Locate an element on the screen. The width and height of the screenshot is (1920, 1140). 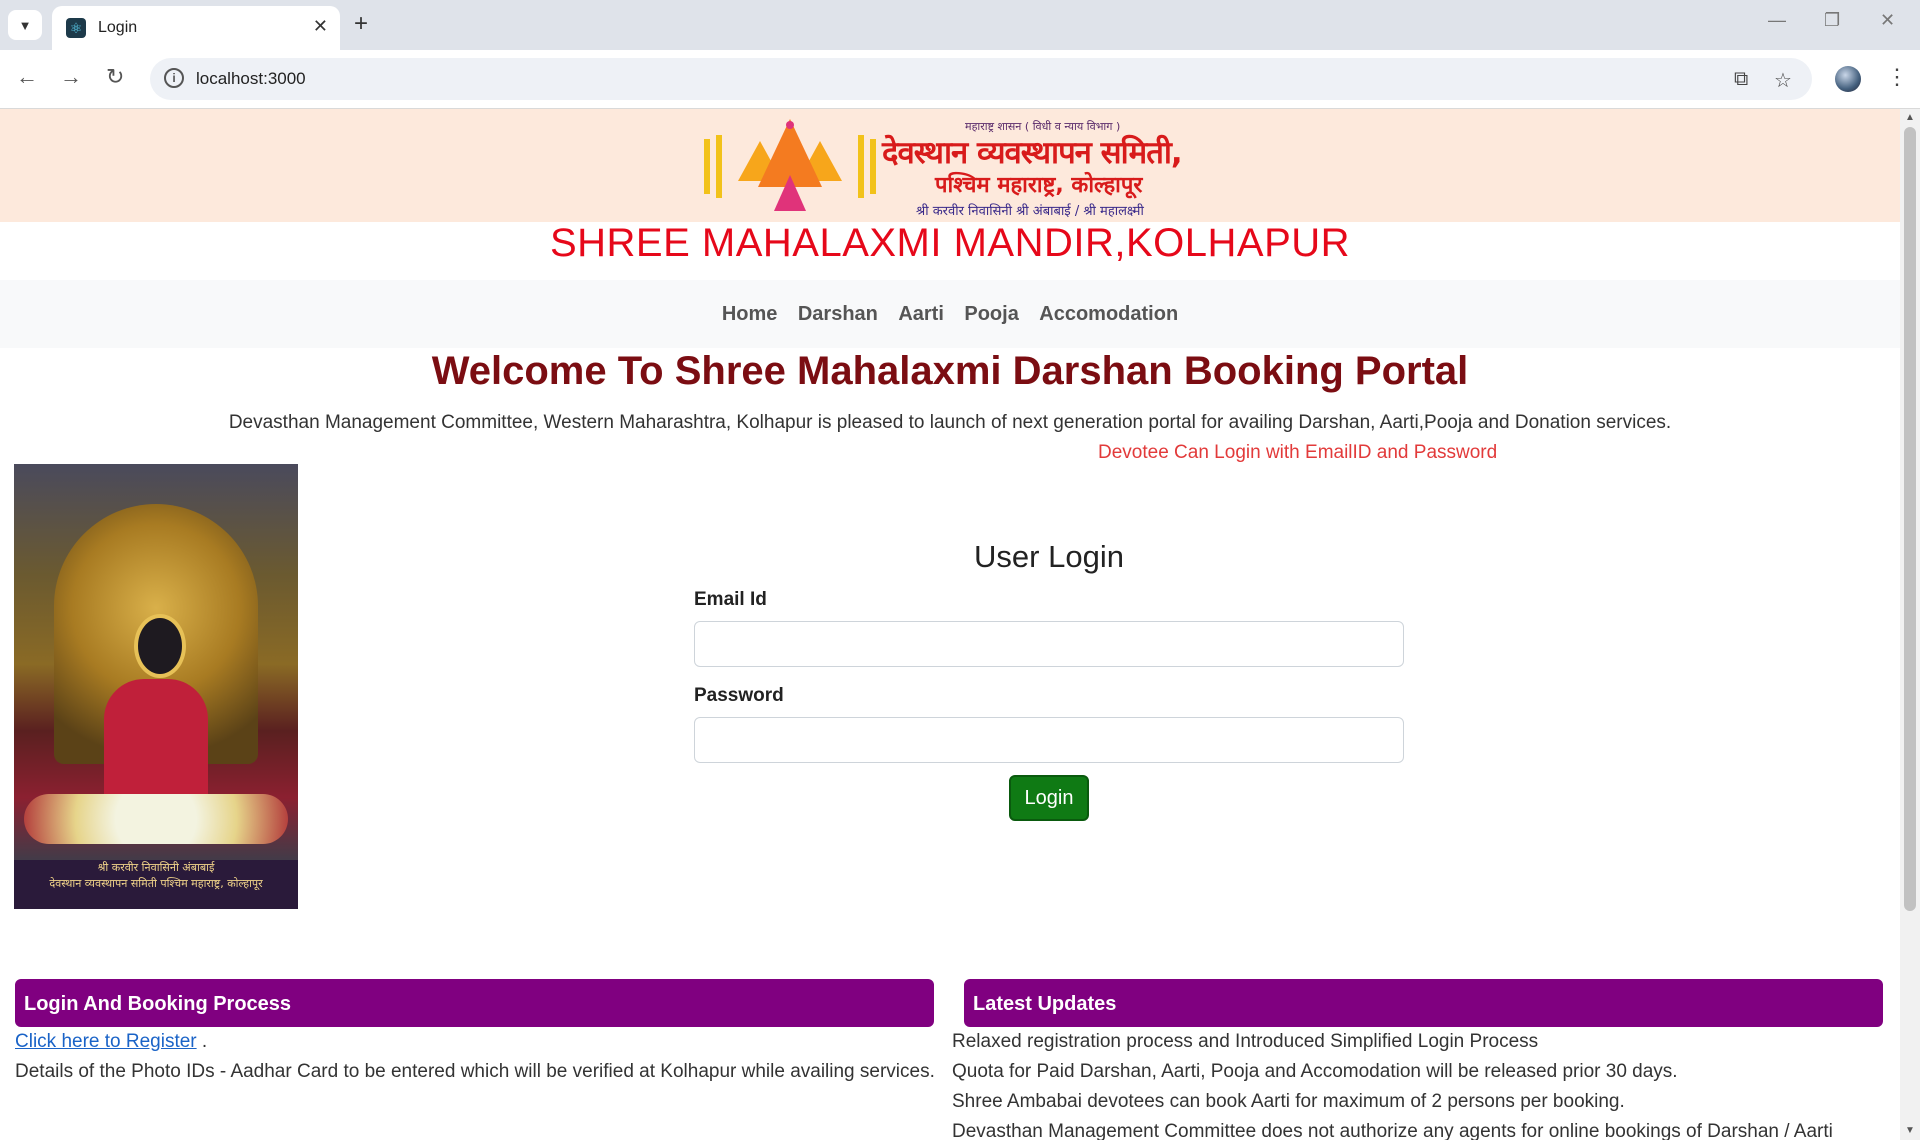
tab-search-button: ▼ is located at coordinates (25, 25).